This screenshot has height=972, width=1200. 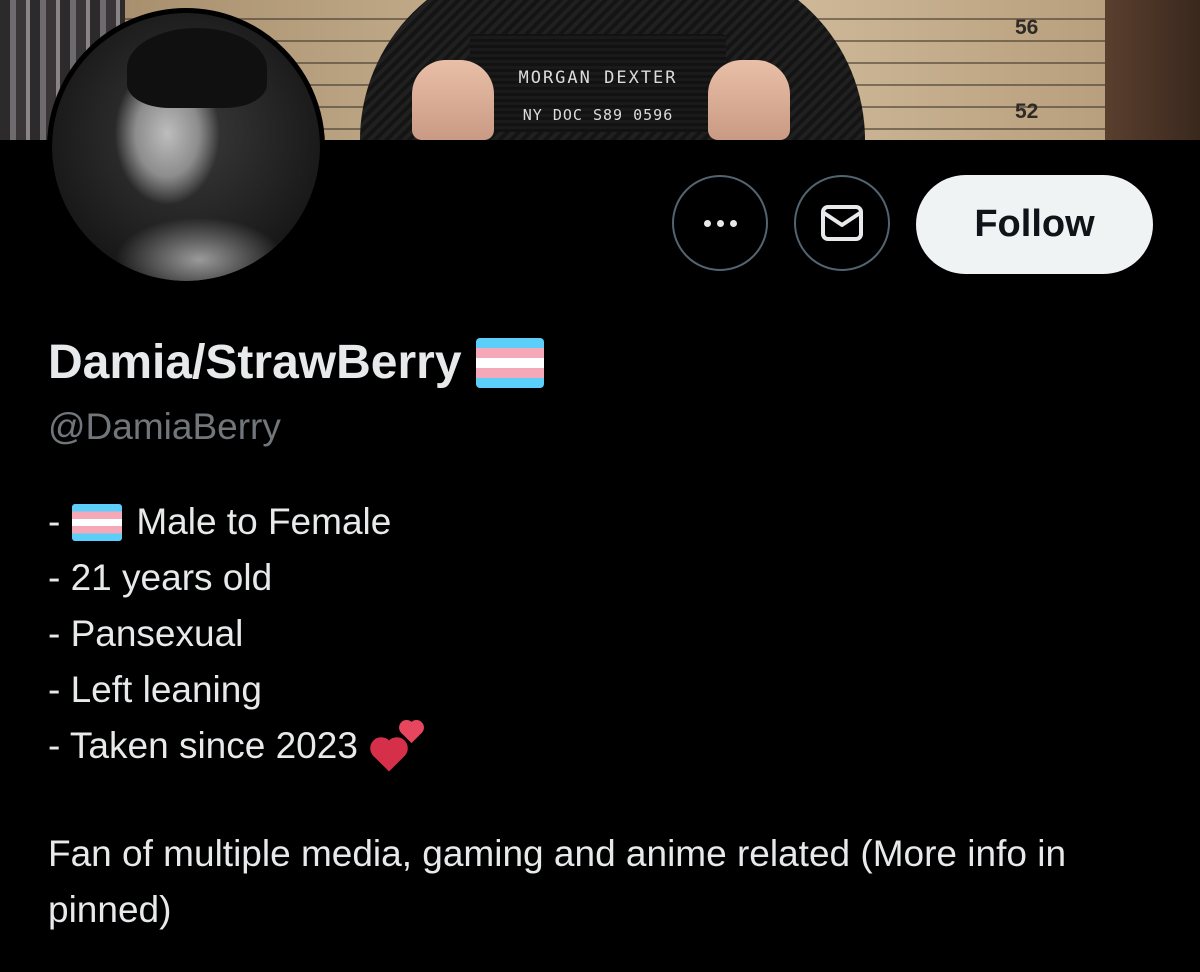 I want to click on bio-text: - 21 years old, so click(x=160, y=577).